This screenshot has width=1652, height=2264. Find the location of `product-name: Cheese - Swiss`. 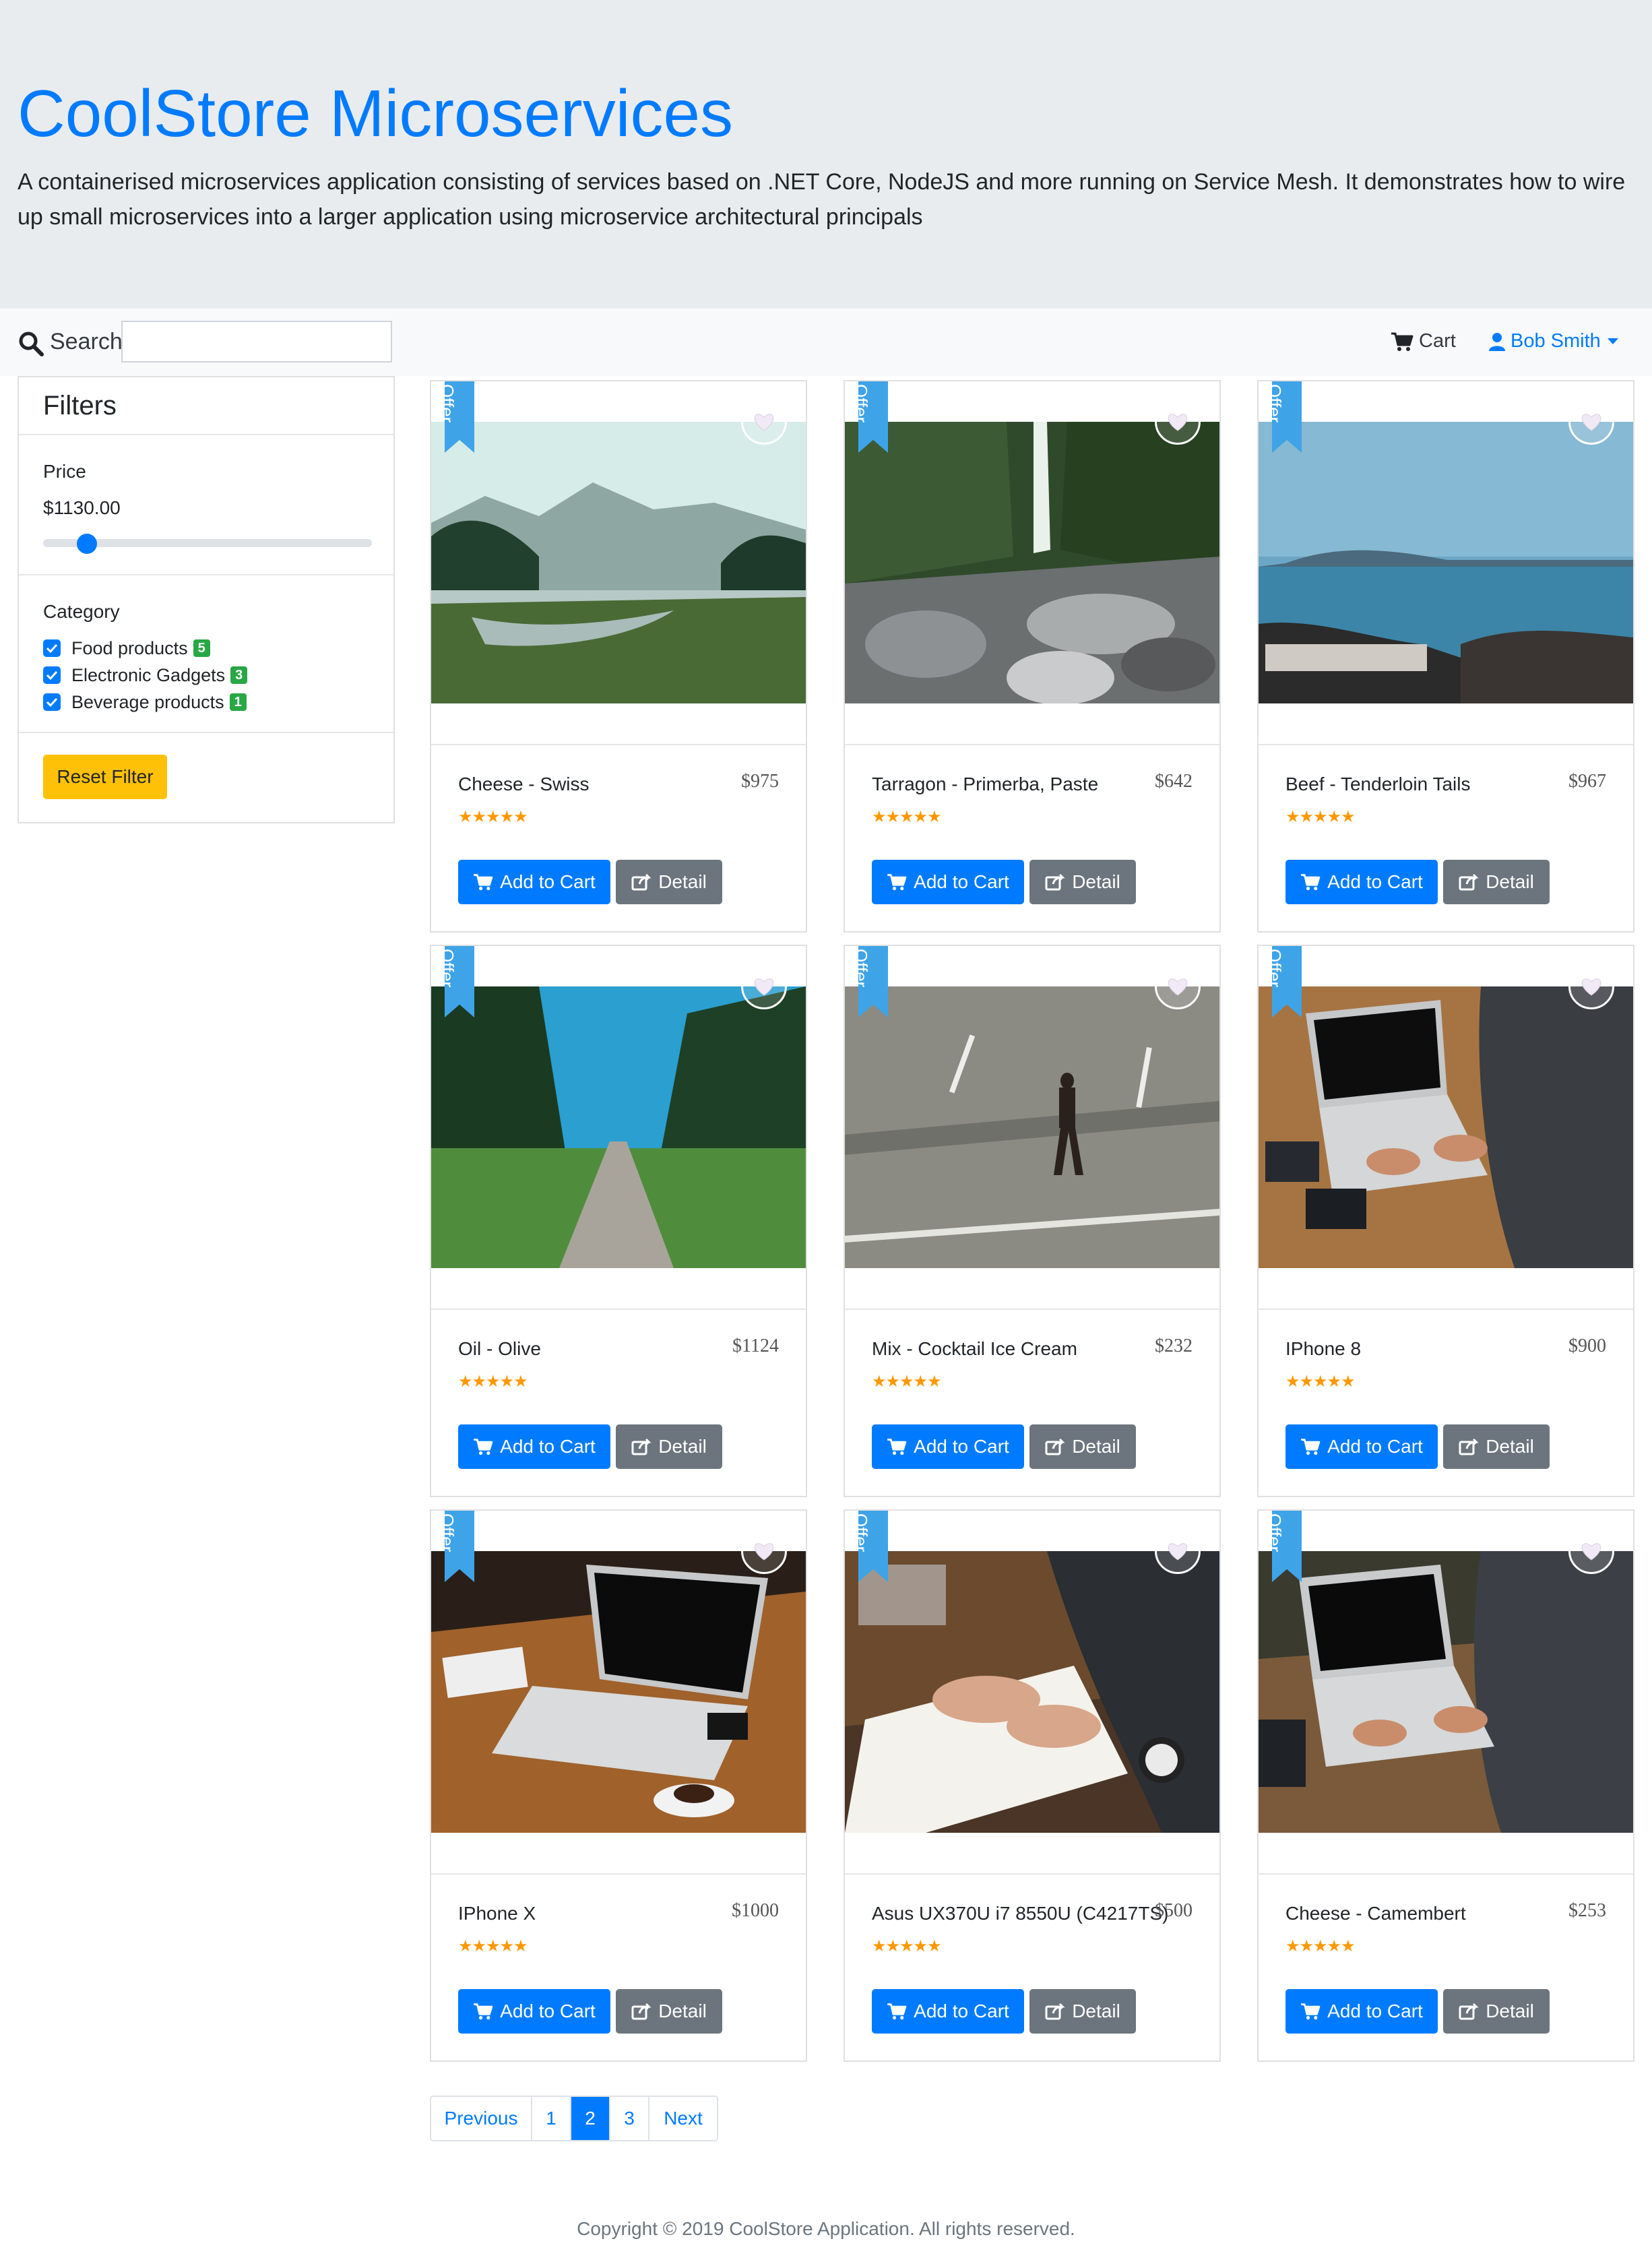

product-name: Cheese - Swiss is located at coordinates (524, 785).